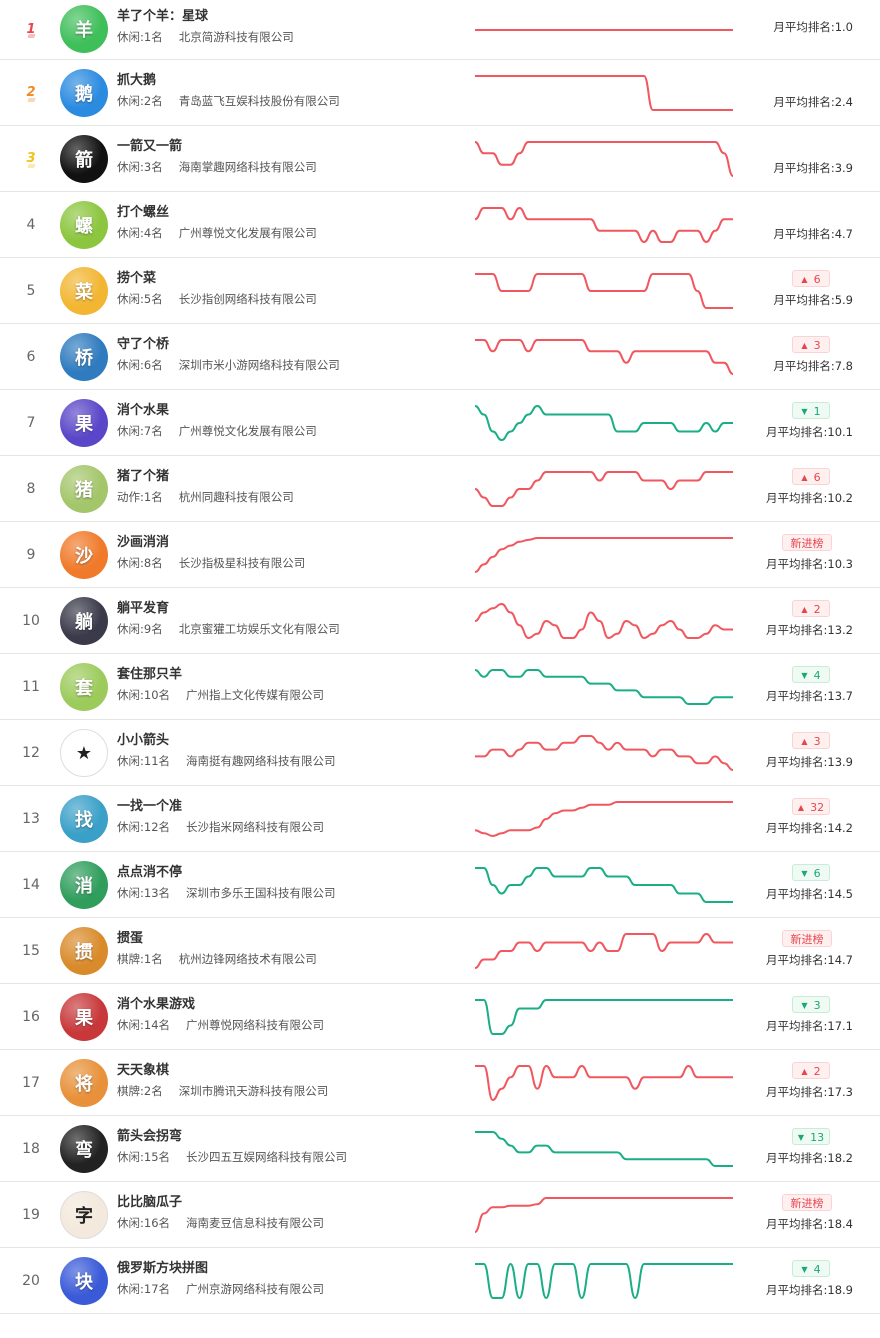  What do you see at coordinates (84, 555) in the screenshot?
I see `game-icon: 沙` at bounding box center [84, 555].